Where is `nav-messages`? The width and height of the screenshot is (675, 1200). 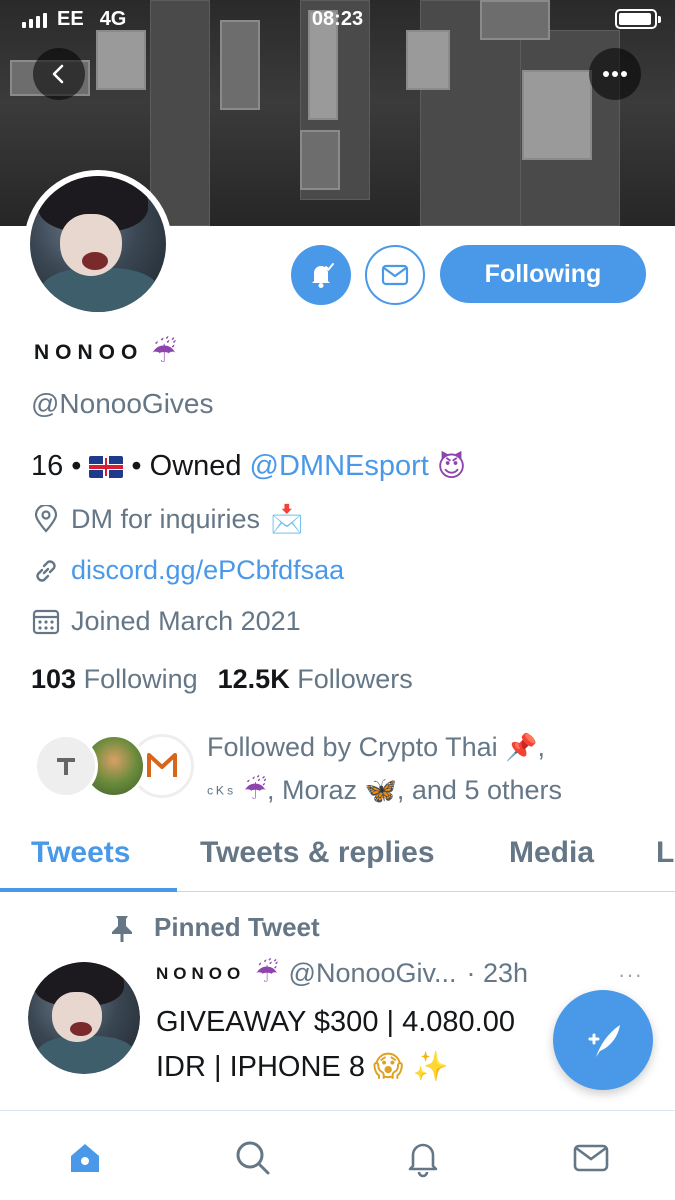 nav-messages is located at coordinates (591, 1158).